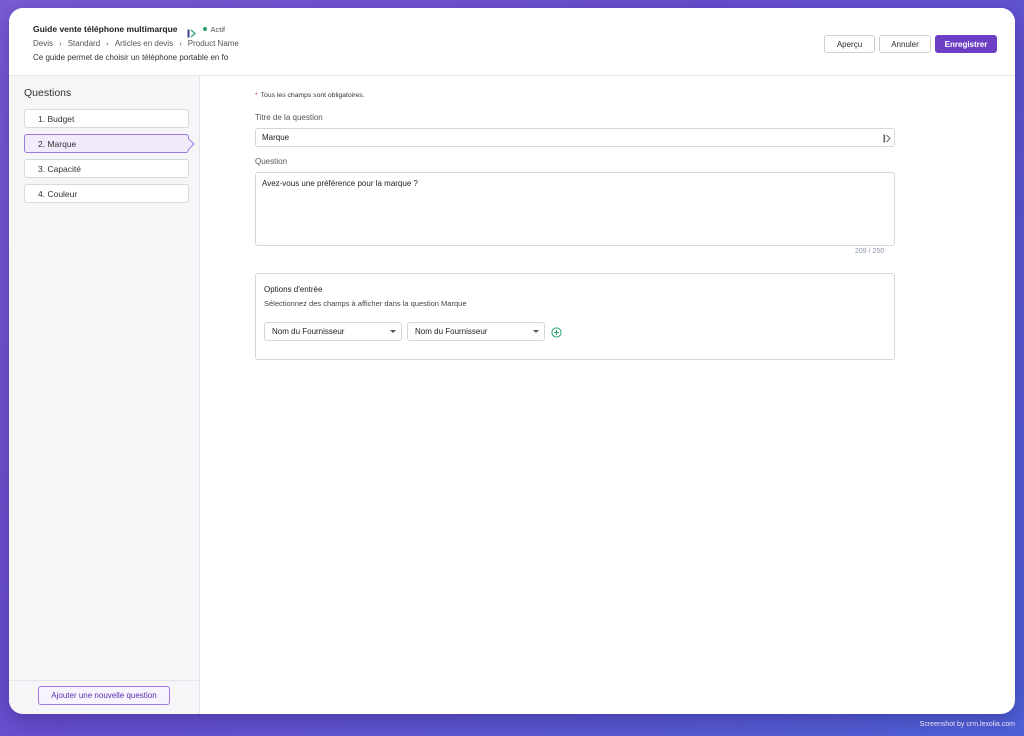 The height and width of the screenshot is (736, 1024). What do you see at coordinates (105, 29) in the screenshot?
I see `page-title: Guide vente téléphone multimarque` at bounding box center [105, 29].